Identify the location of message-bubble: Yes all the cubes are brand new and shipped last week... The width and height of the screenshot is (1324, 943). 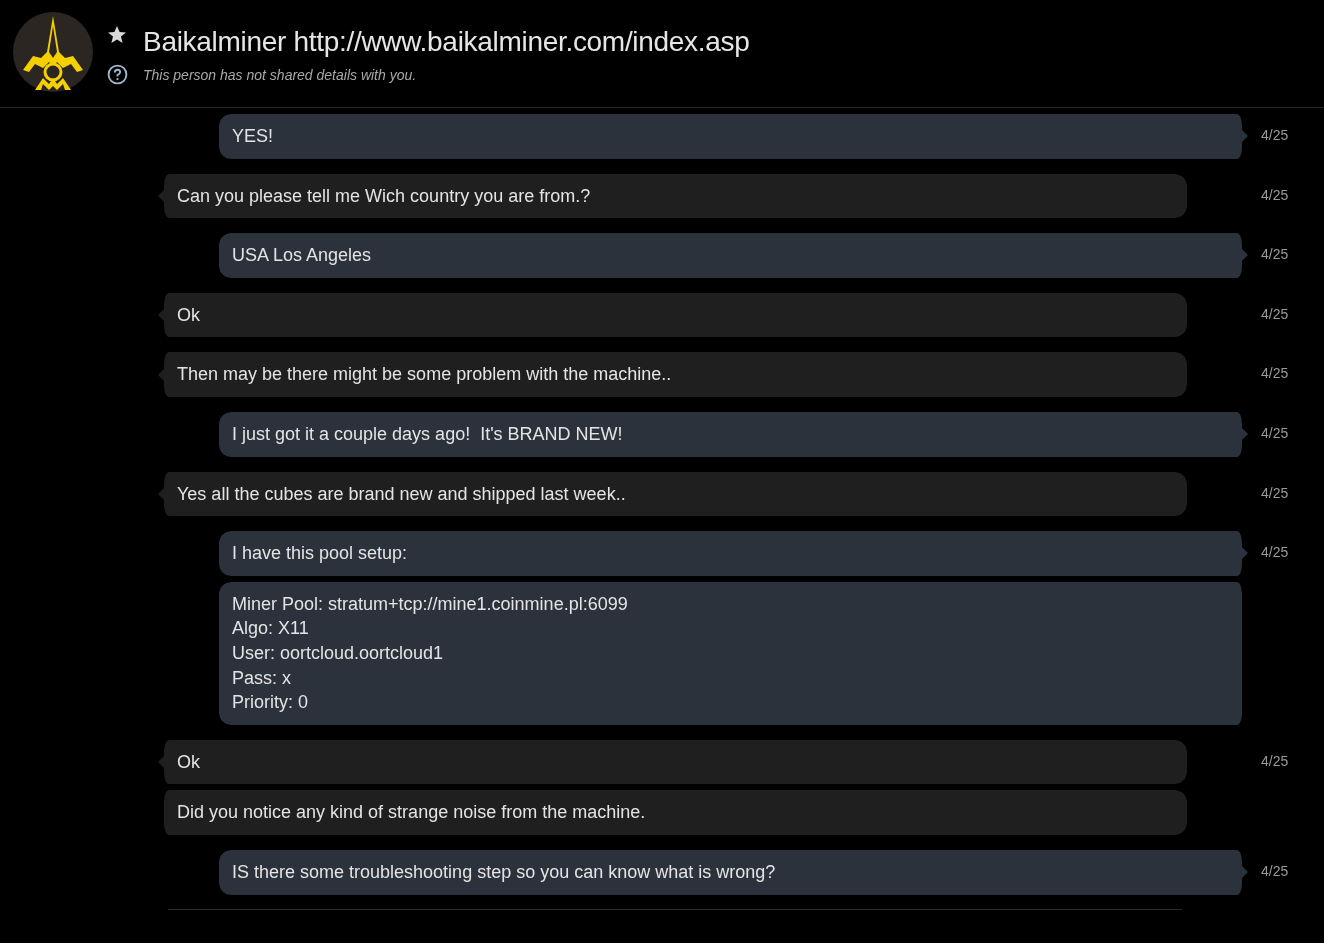
(672, 494).